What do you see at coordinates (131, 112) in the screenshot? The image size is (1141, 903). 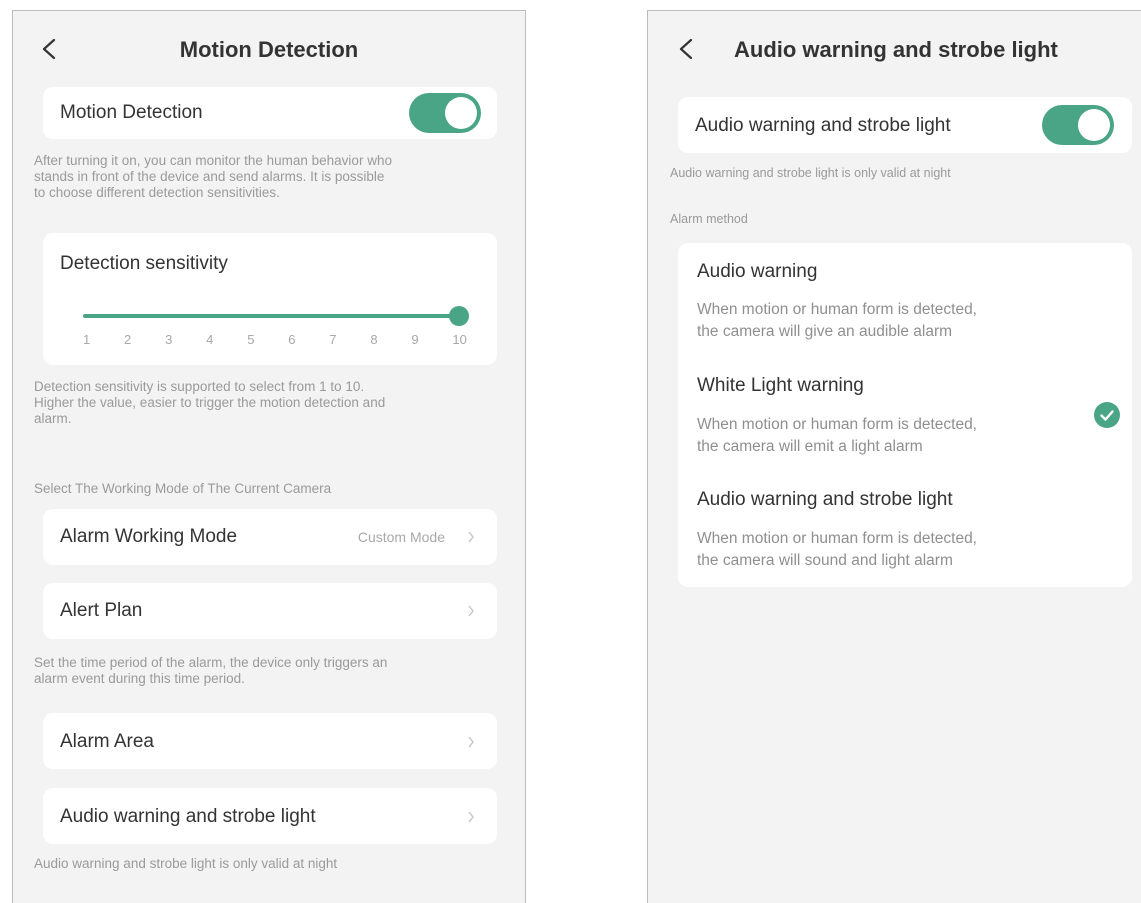 I see `motion-detection-label: Motion Detection` at bounding box center [131, 112].